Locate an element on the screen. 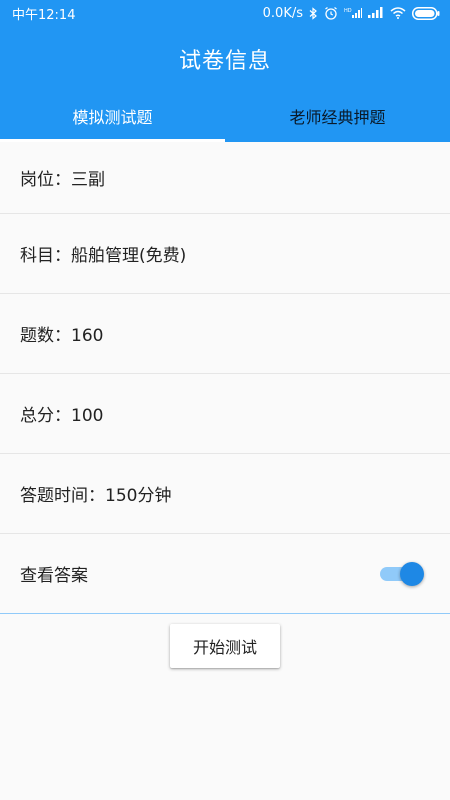 This screenshot has width=450, height=800. status-bar: 中午12:14 0.0K/s HD is located at coordinates (225, 13).